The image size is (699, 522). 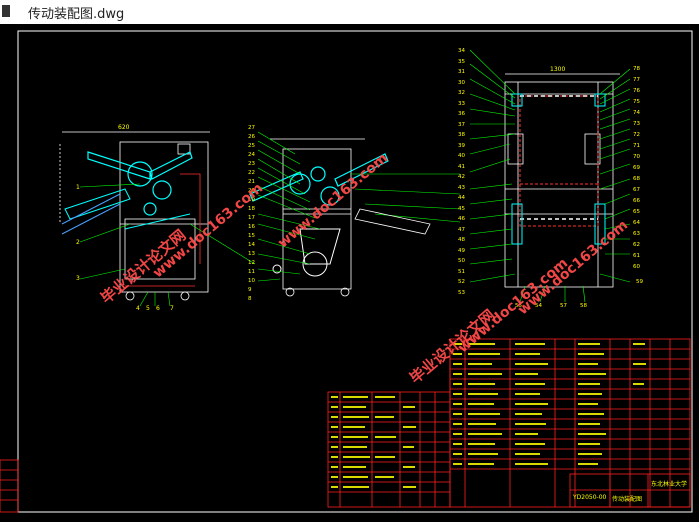 I want to click on balloon-c: 66, so click(x=636, y=201).